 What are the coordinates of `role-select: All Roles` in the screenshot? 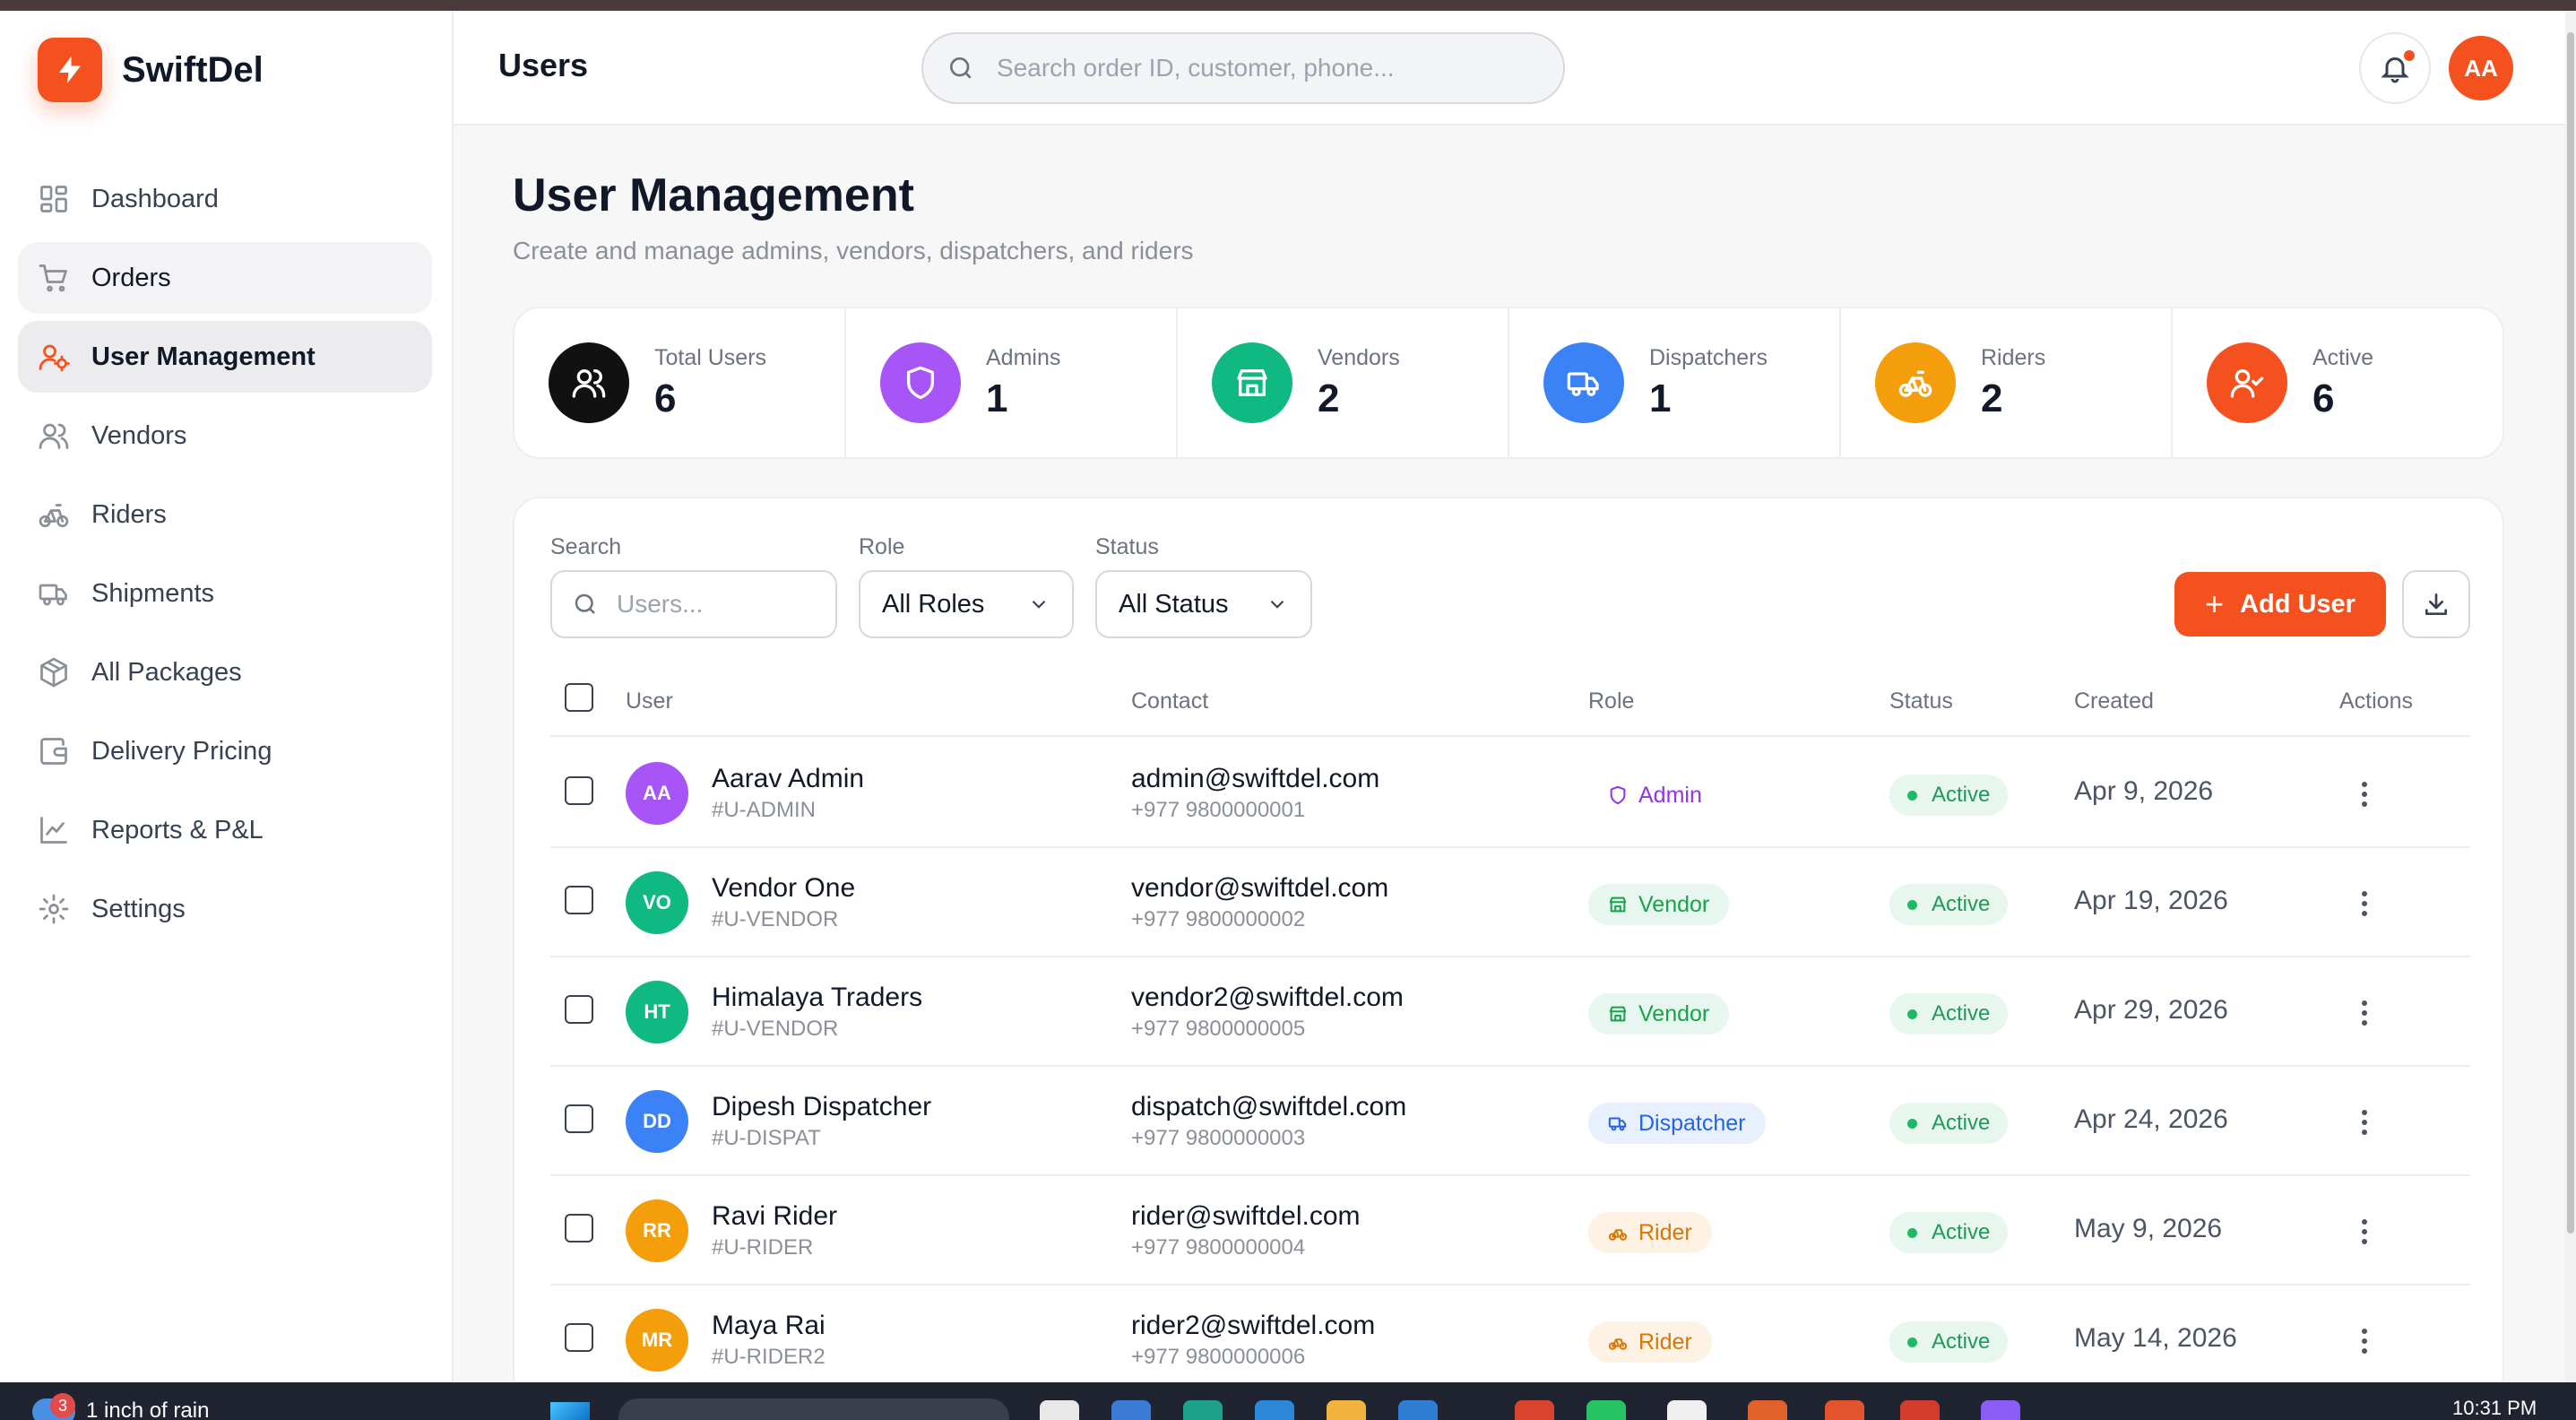 It's located at (966, 604).